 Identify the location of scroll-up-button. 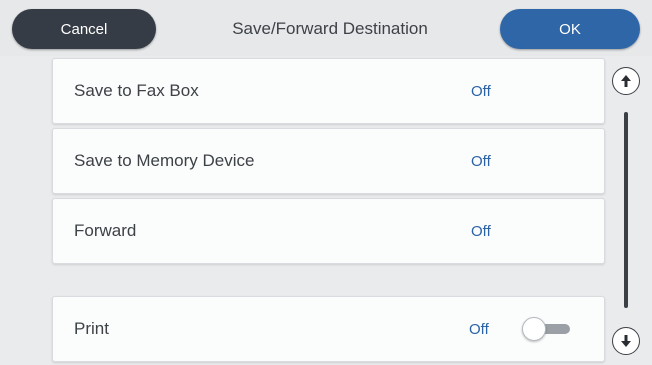
(626, 81).